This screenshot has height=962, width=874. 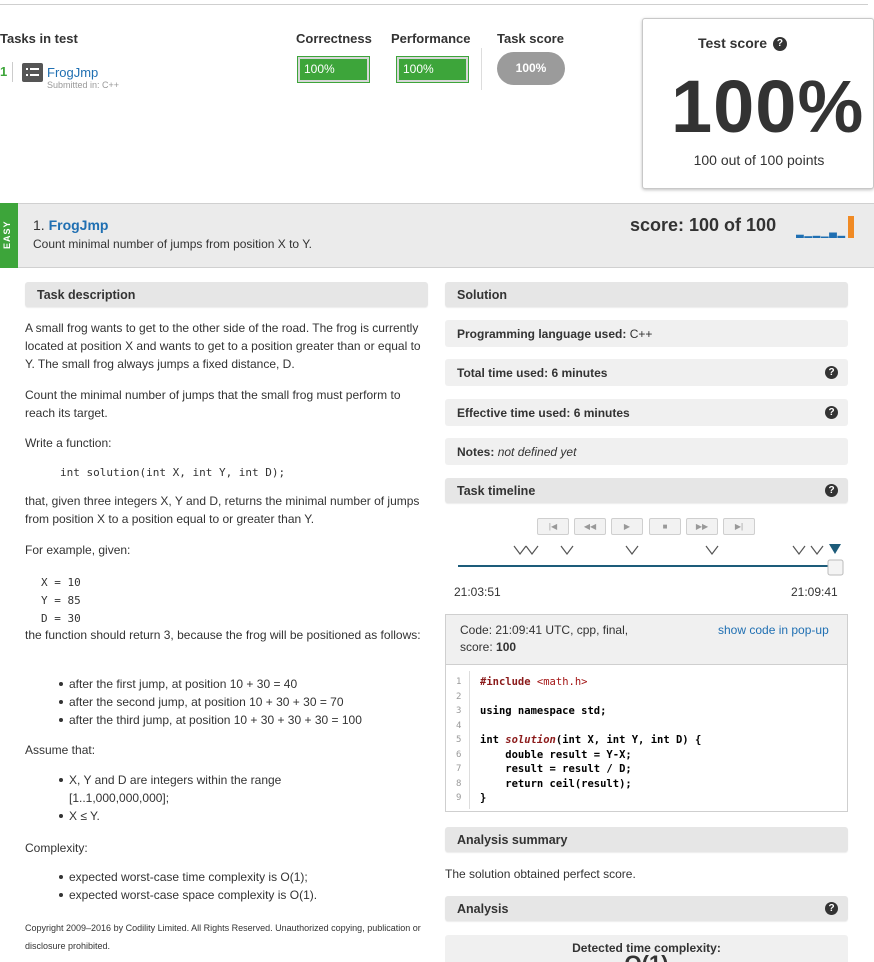 What do you see at coordinates (226, 294) in the screenshot?
I see `task-description-header: Task description` at bounding box center [226, 294].